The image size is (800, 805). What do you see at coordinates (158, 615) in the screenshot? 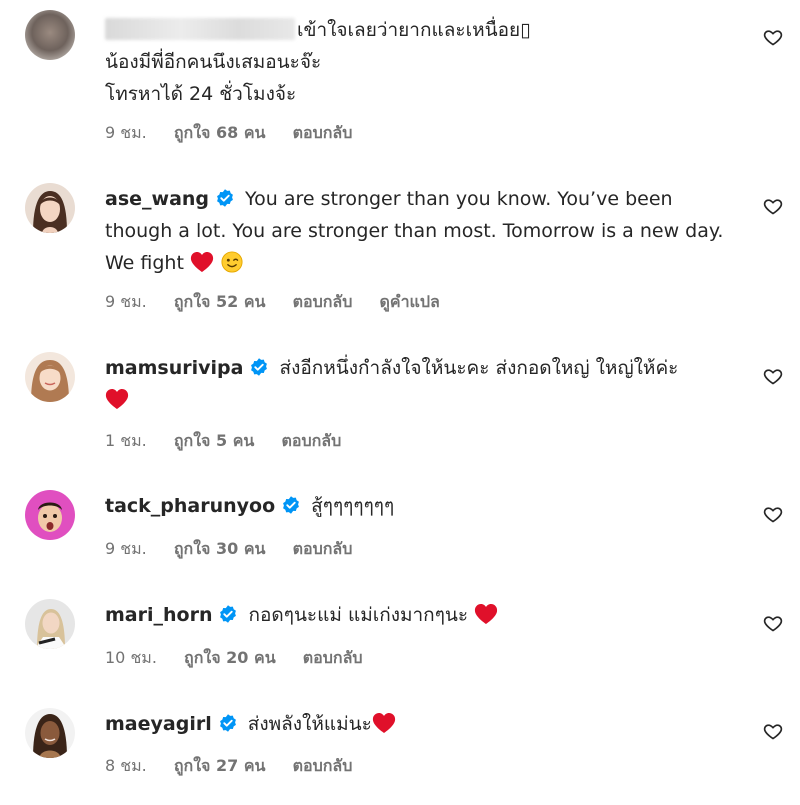
I see `comment-username: mari_horn` at bounding box center [158, 615].